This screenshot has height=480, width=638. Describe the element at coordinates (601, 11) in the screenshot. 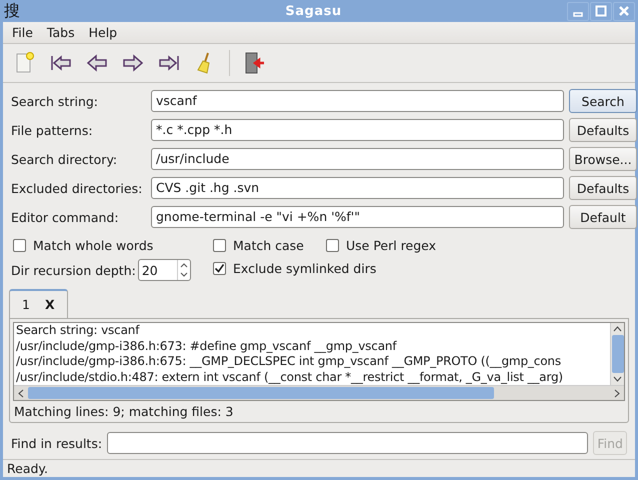

I see `maximize-icon` at that location.